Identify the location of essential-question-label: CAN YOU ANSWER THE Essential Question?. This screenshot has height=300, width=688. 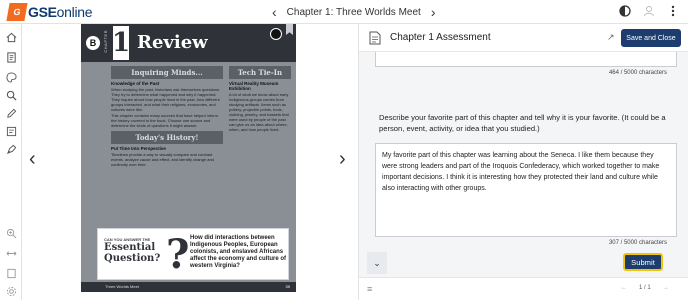
(134, 250).